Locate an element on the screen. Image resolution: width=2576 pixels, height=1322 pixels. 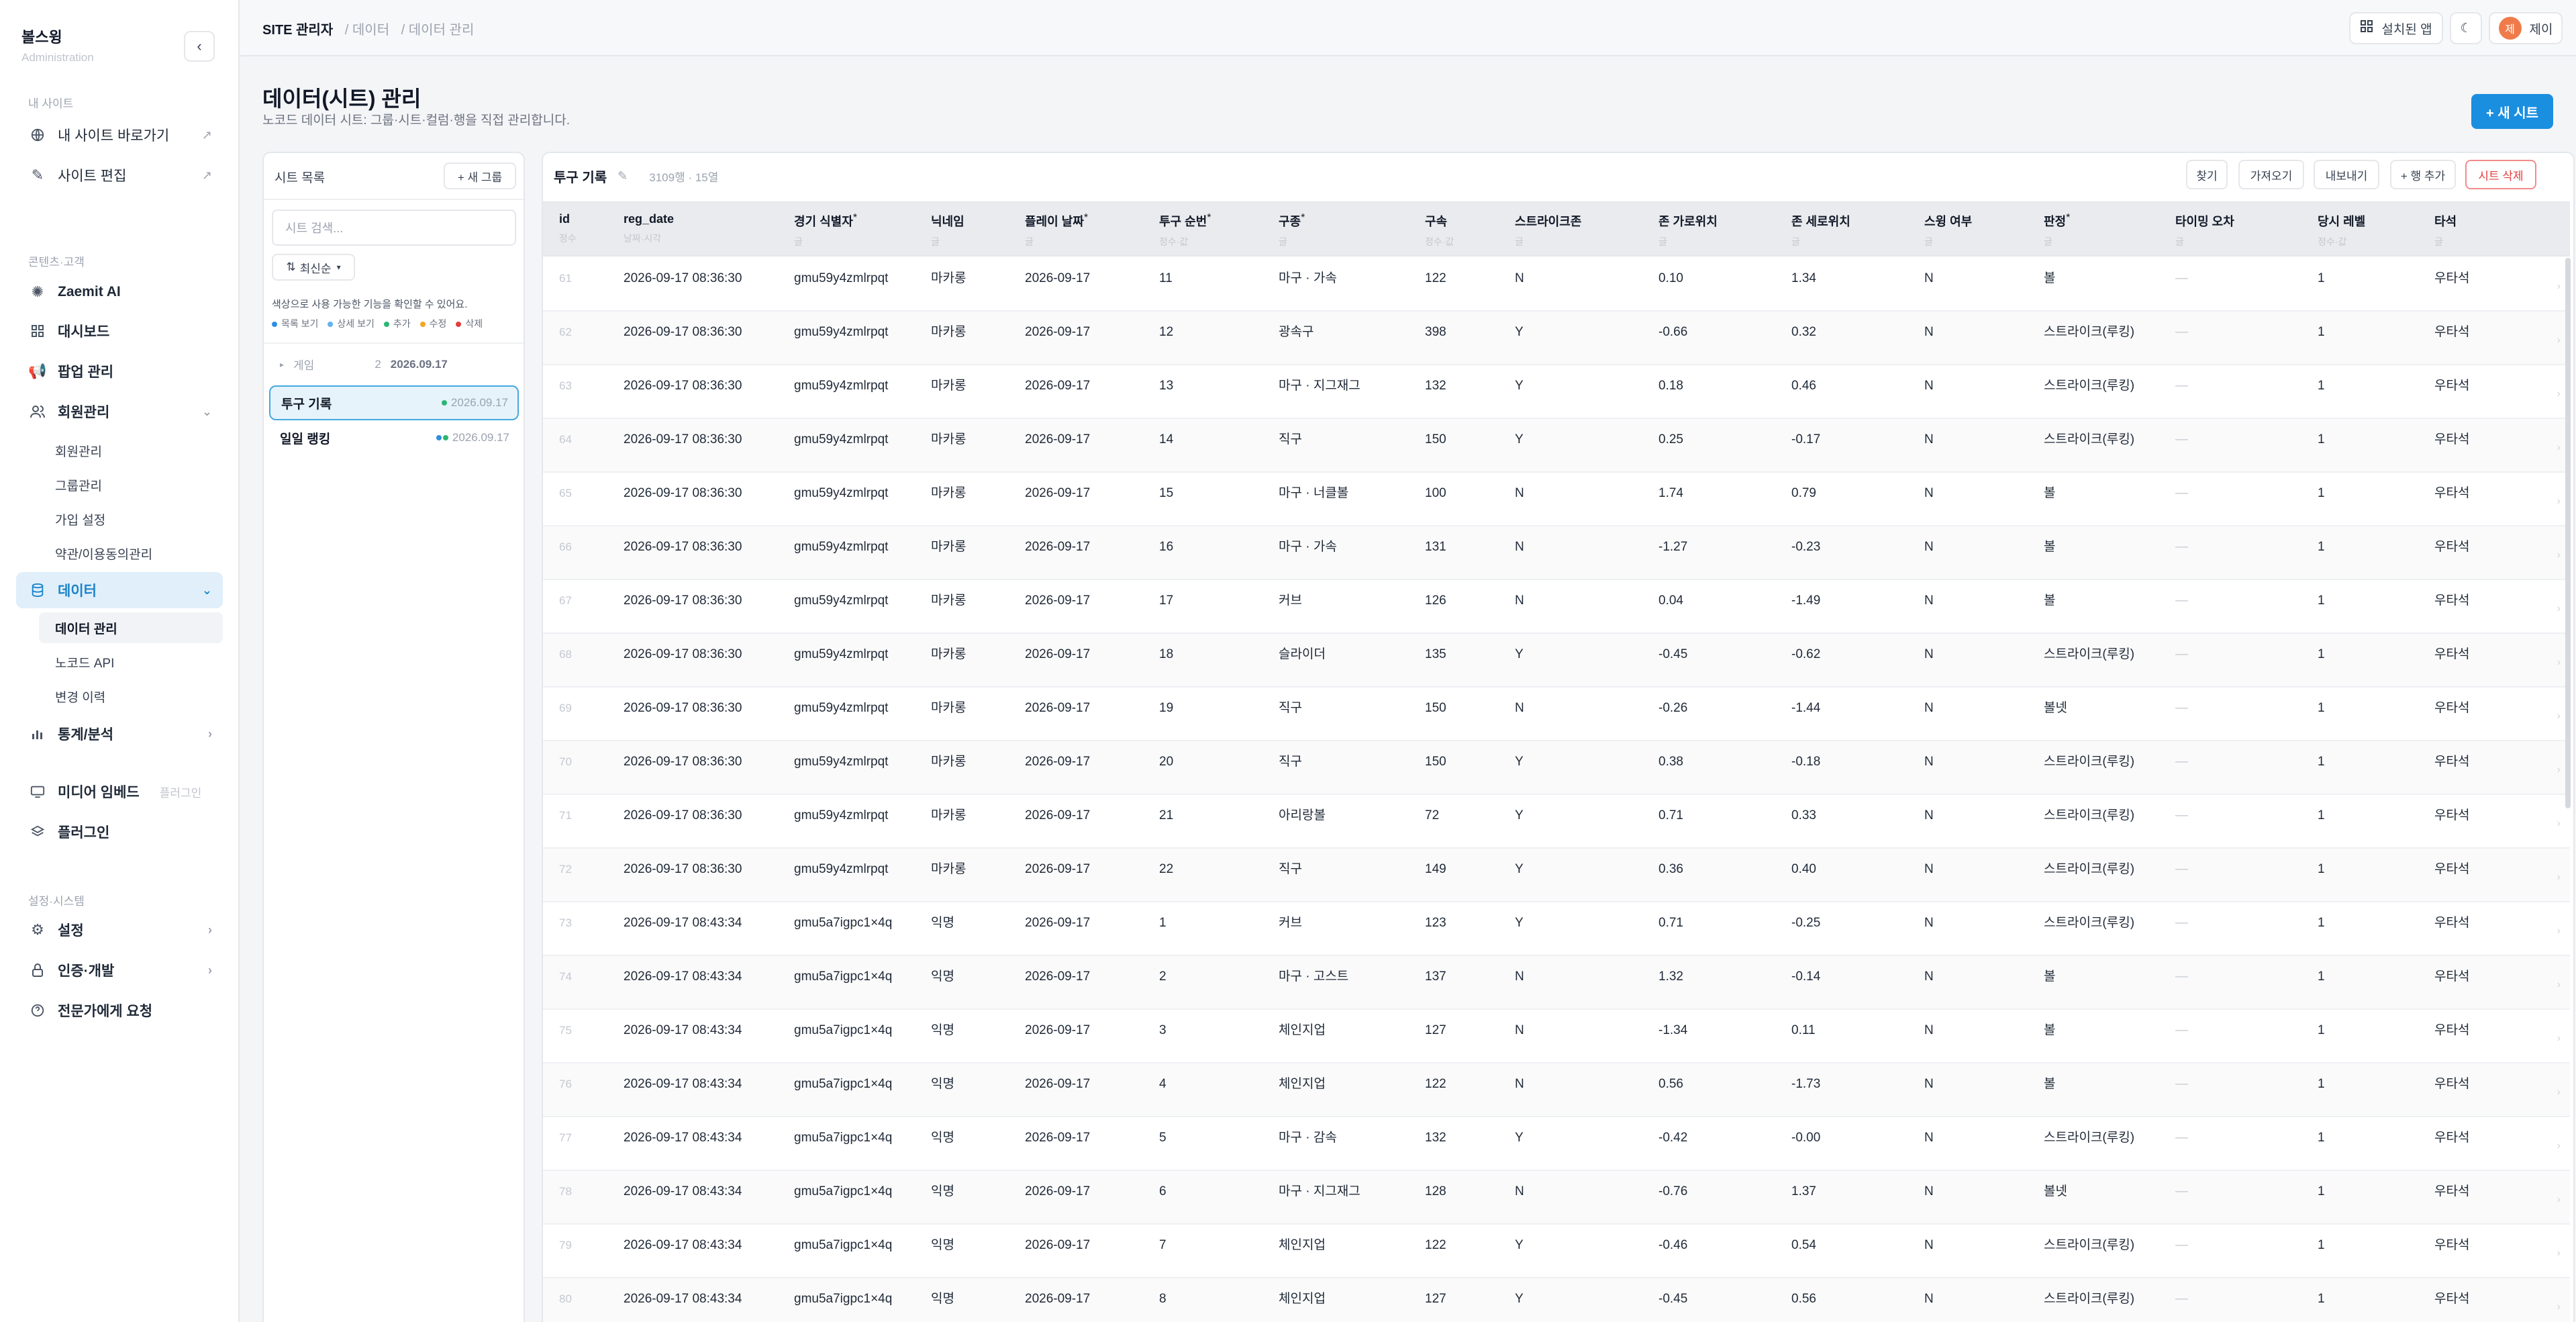
table-cell: 64 is located at coordinates (565, 440).